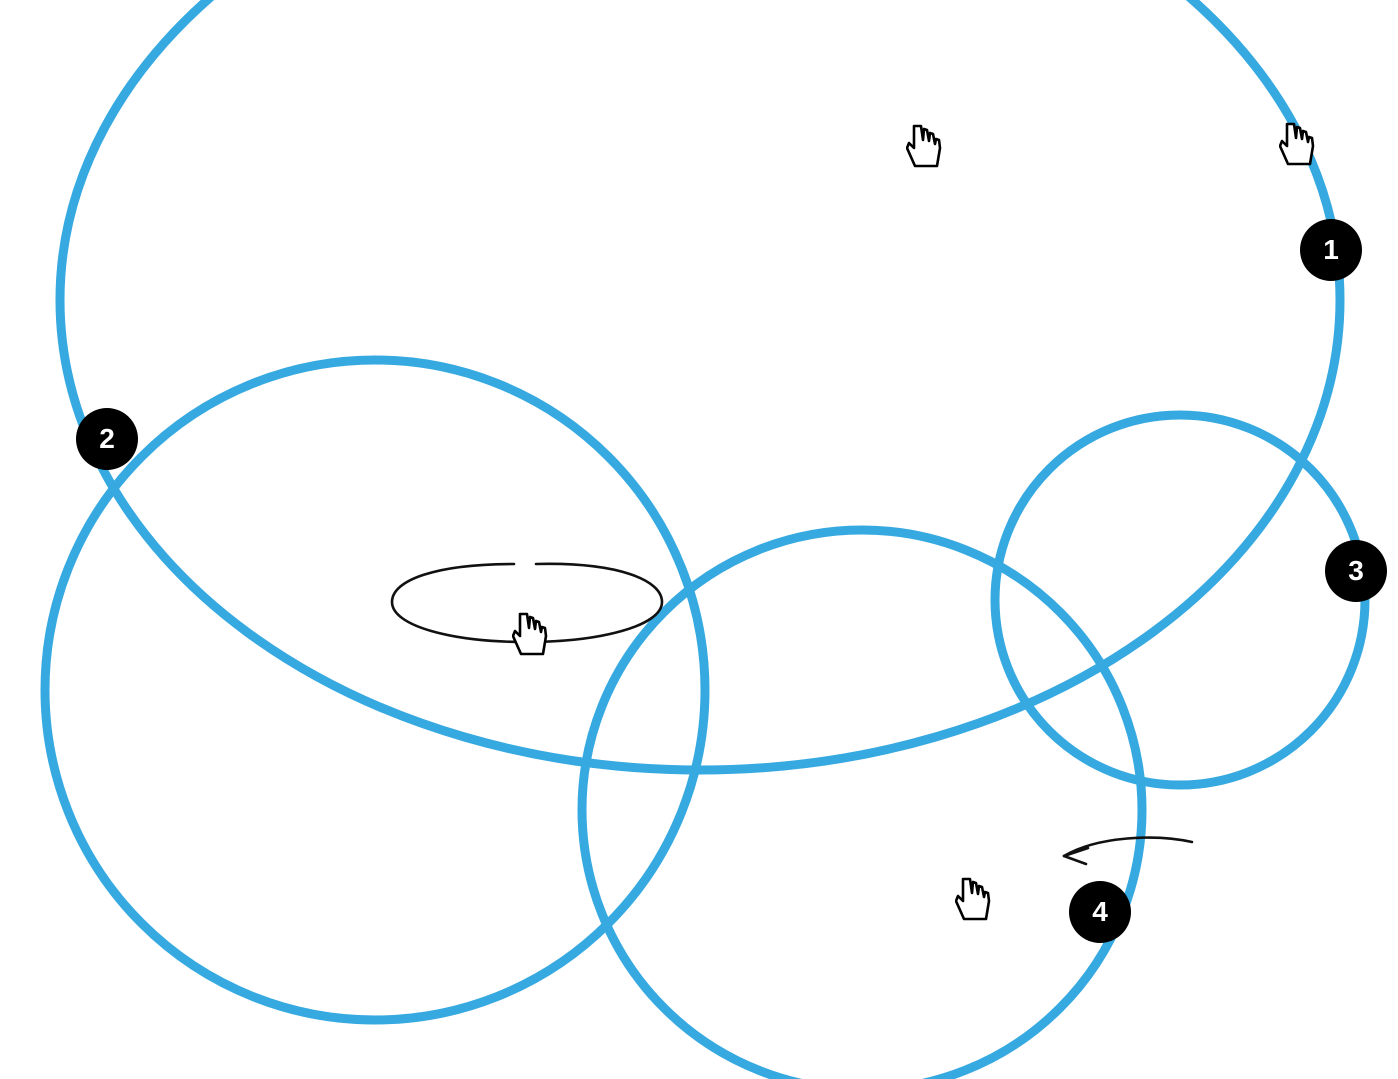 This screenshot has height=1079, width=1398. I want to click on cursor-pointer-status-dot, so click(924, 146).